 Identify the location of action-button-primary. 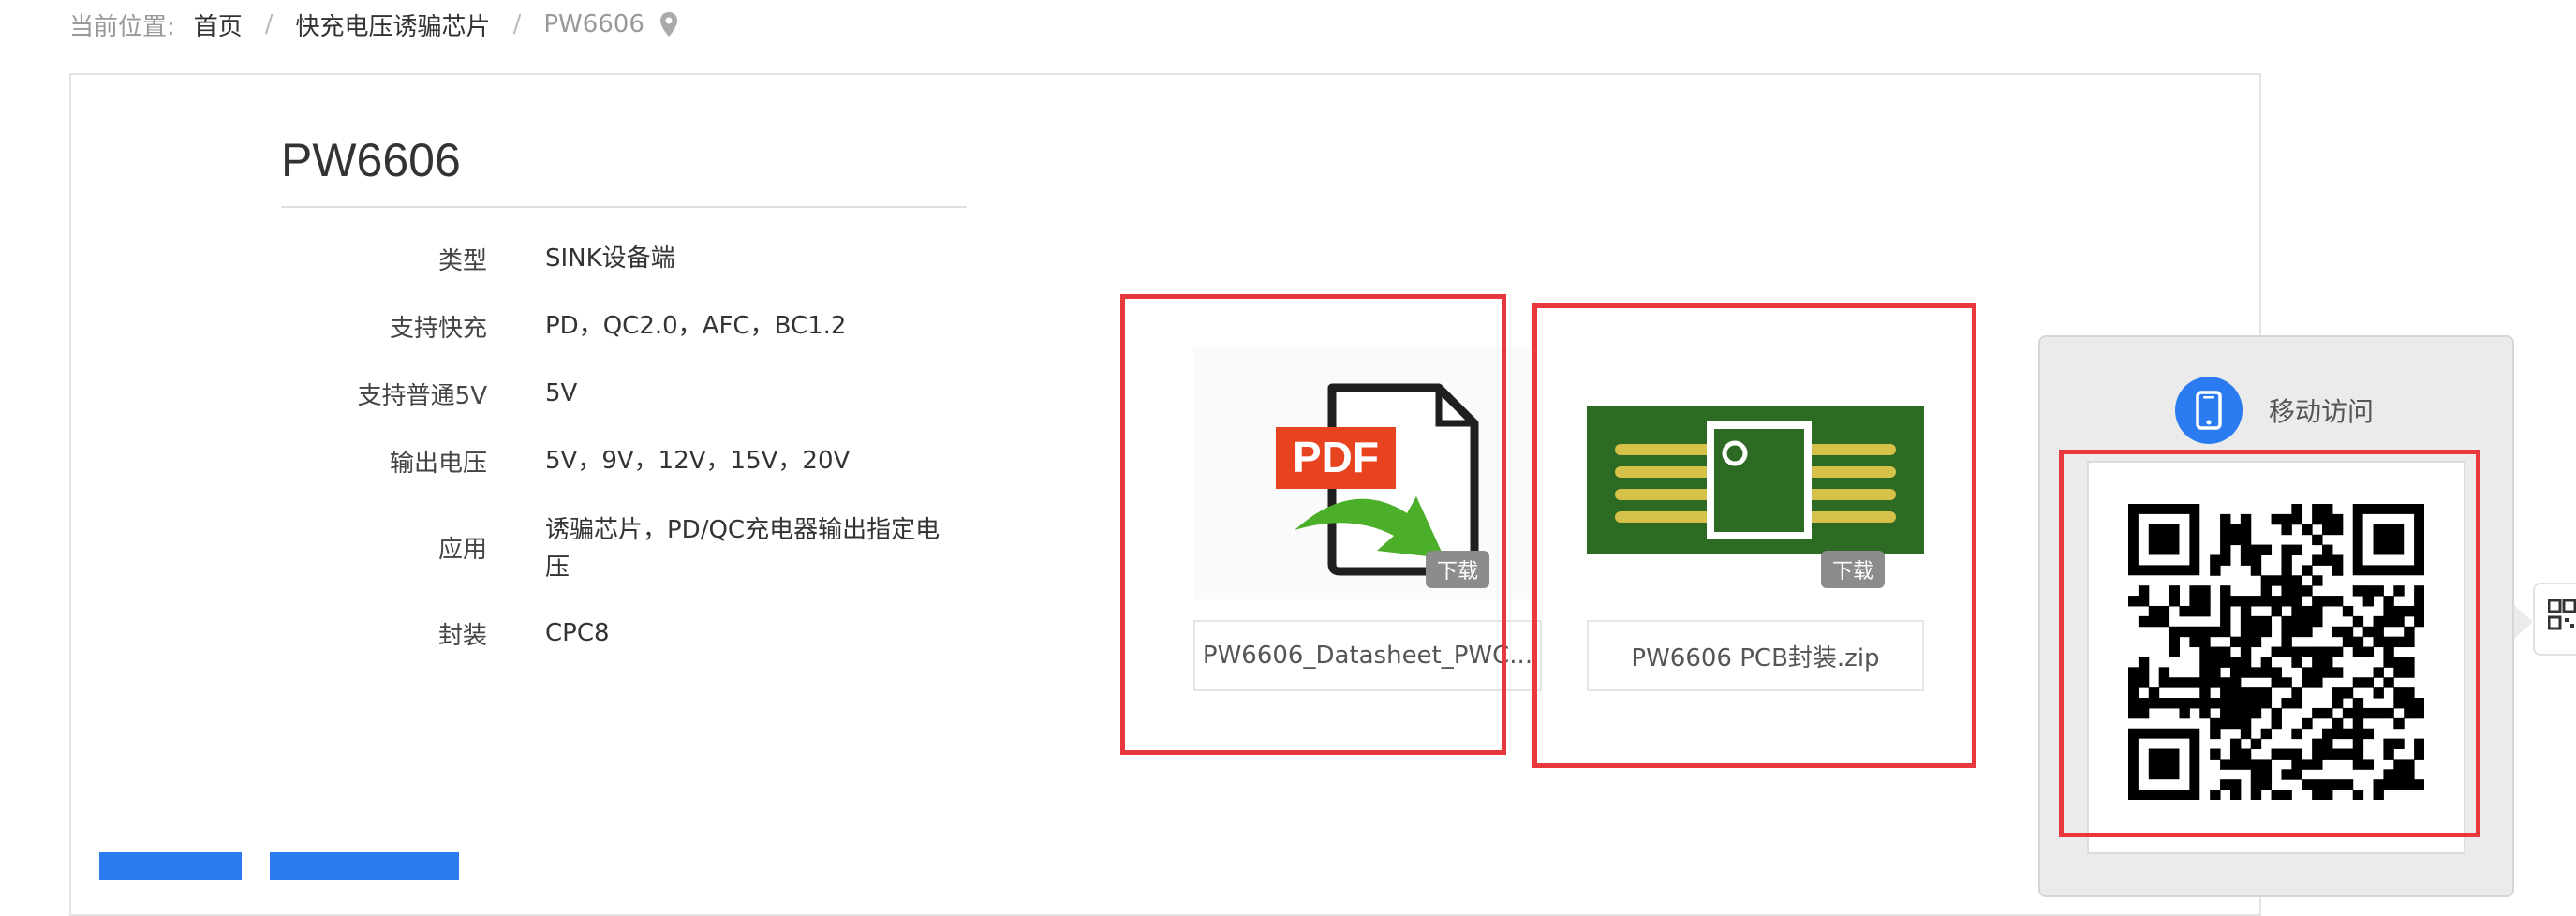
(171, 866).